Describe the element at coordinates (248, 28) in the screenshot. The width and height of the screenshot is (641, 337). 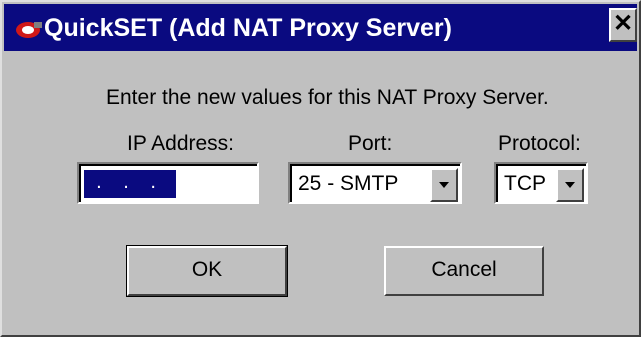
I see `window-title: QuickSET (Add NAT Proxy Server)` at that location.